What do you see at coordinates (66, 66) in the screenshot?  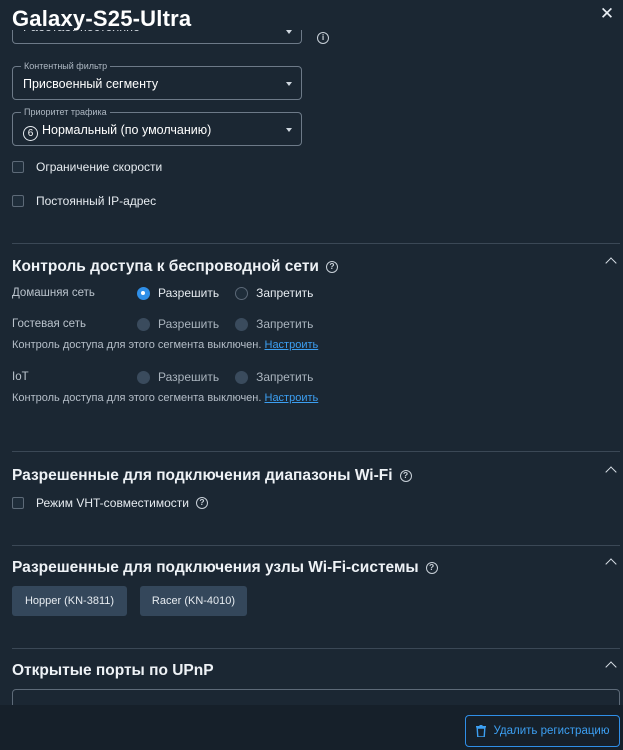 I see `content-filter-legend: Контентный фильтр` at bounding box center [66, 66].